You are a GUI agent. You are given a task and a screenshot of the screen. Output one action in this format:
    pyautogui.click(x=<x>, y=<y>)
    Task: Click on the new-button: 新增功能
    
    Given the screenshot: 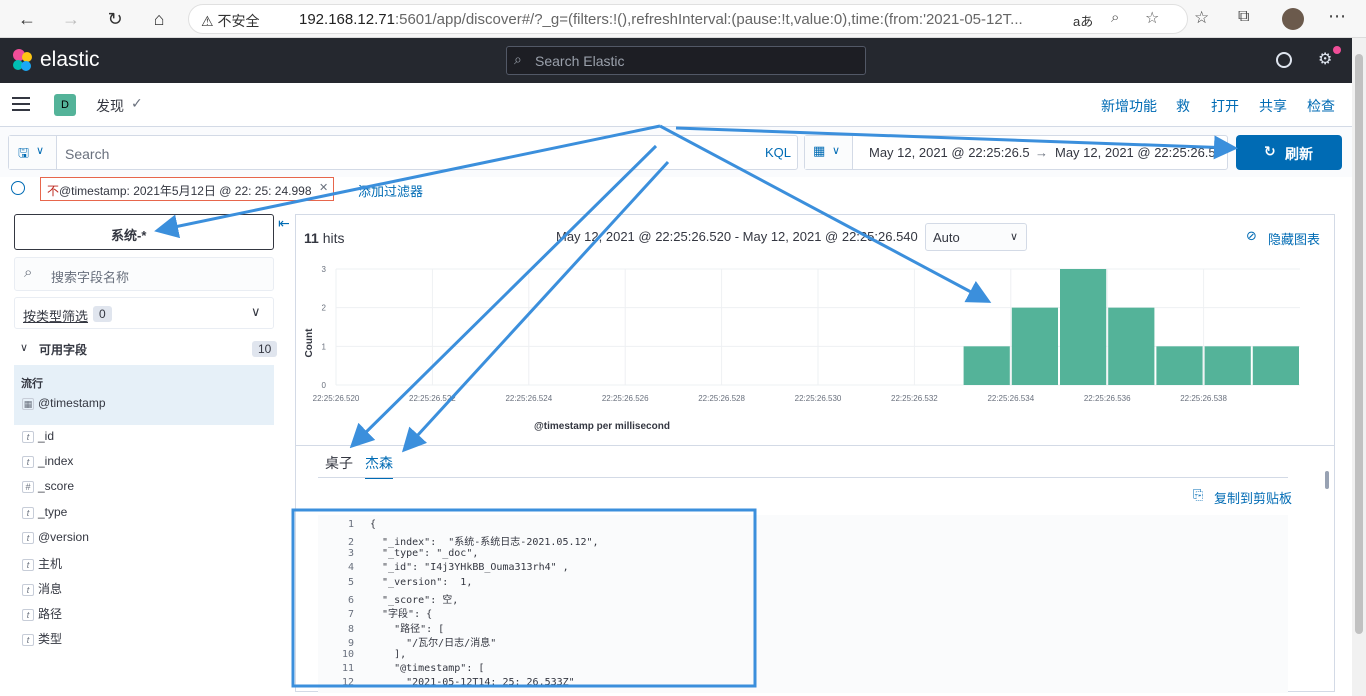 What is the action you would take?
    pyautogui.click(x=1129, y=106)
    